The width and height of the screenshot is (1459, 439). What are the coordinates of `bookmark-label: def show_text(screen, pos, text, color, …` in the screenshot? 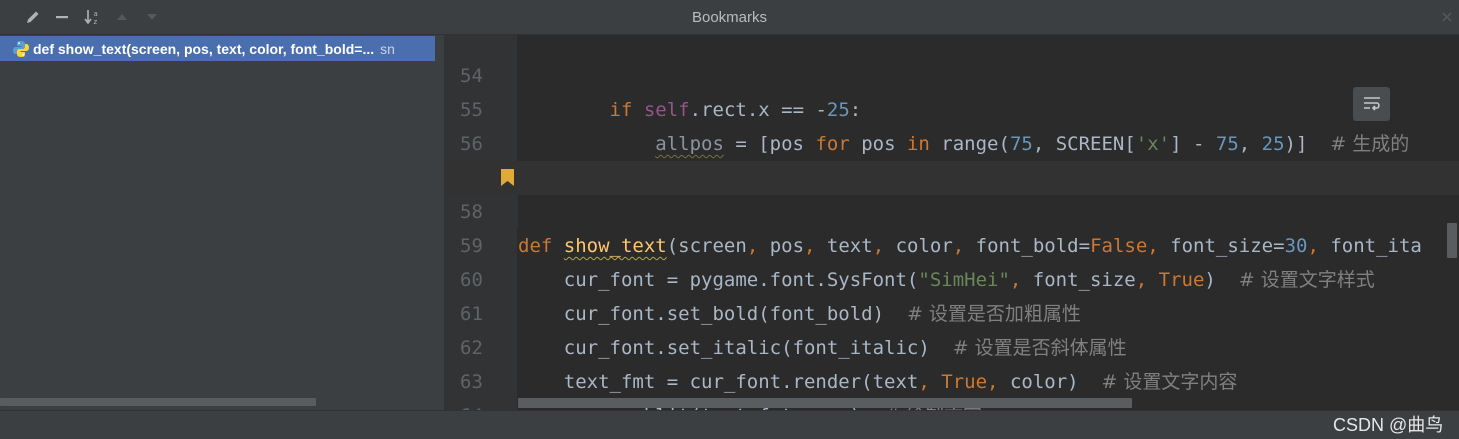 It's located at (204, 48).